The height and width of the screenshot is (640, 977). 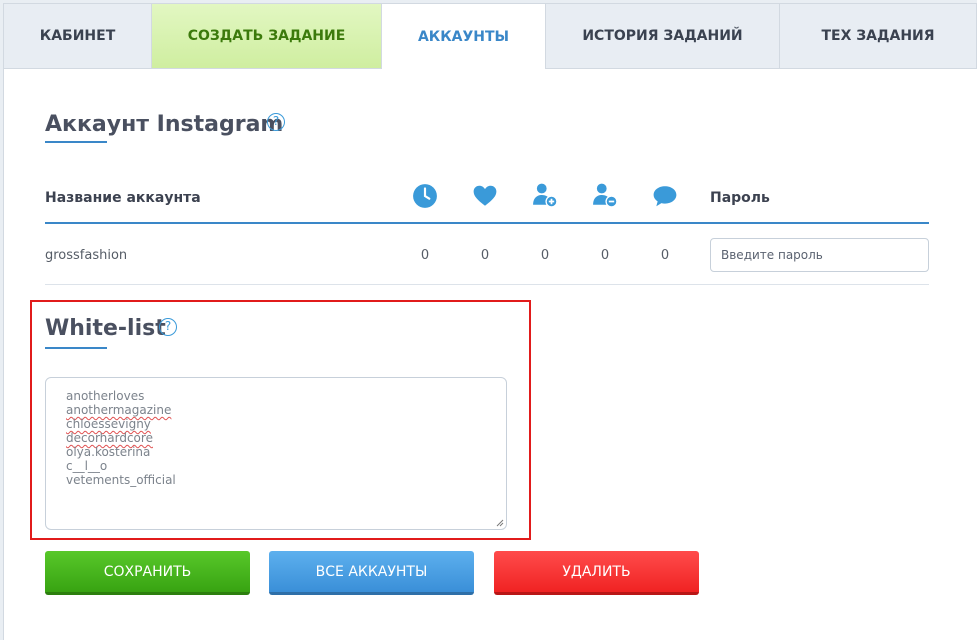 What do you see at coordinates (267, 36) in the screenshot?
I see `tab-create-task: СОЗДАТЬ ЗАДАНИЕ` at bounding box center [267, 36].